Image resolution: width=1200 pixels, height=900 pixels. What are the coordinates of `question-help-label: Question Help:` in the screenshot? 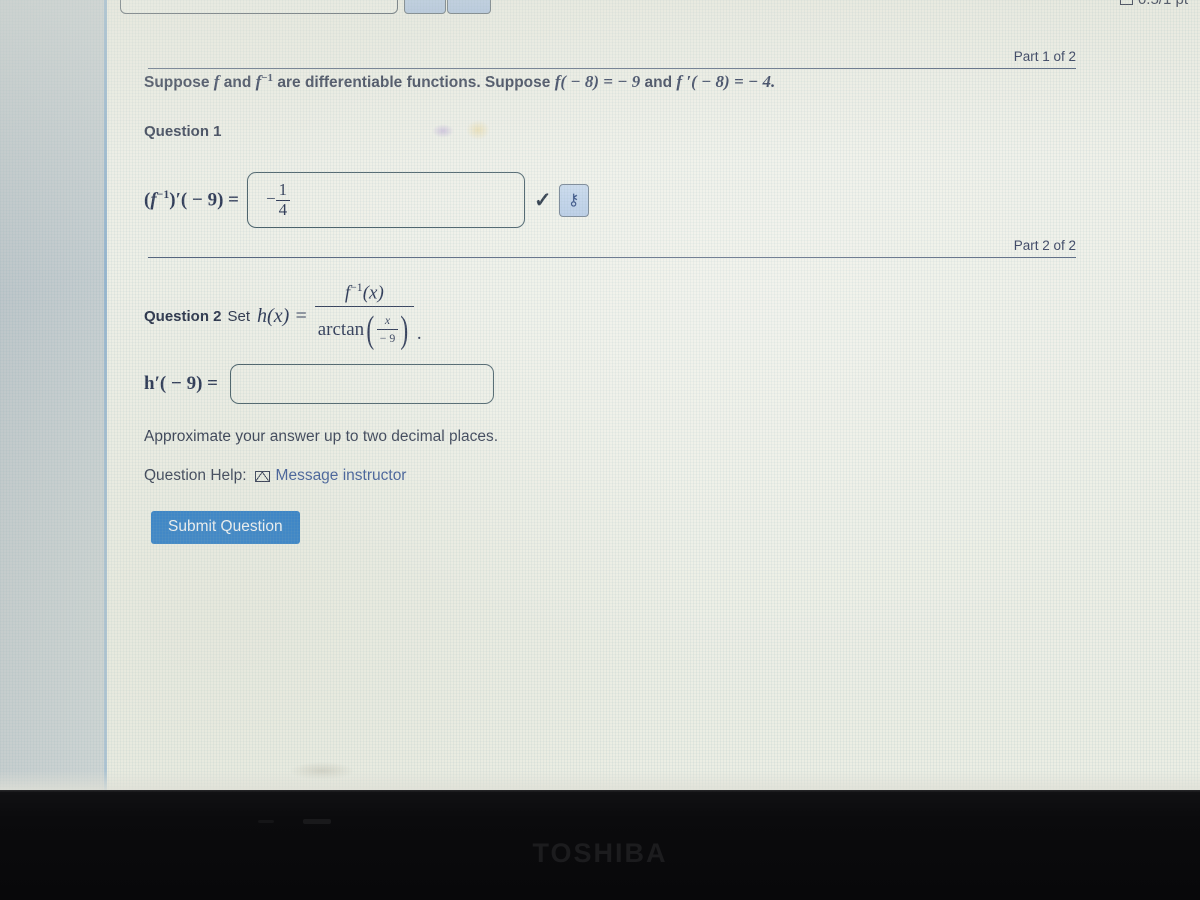 It's located at (195, 475).